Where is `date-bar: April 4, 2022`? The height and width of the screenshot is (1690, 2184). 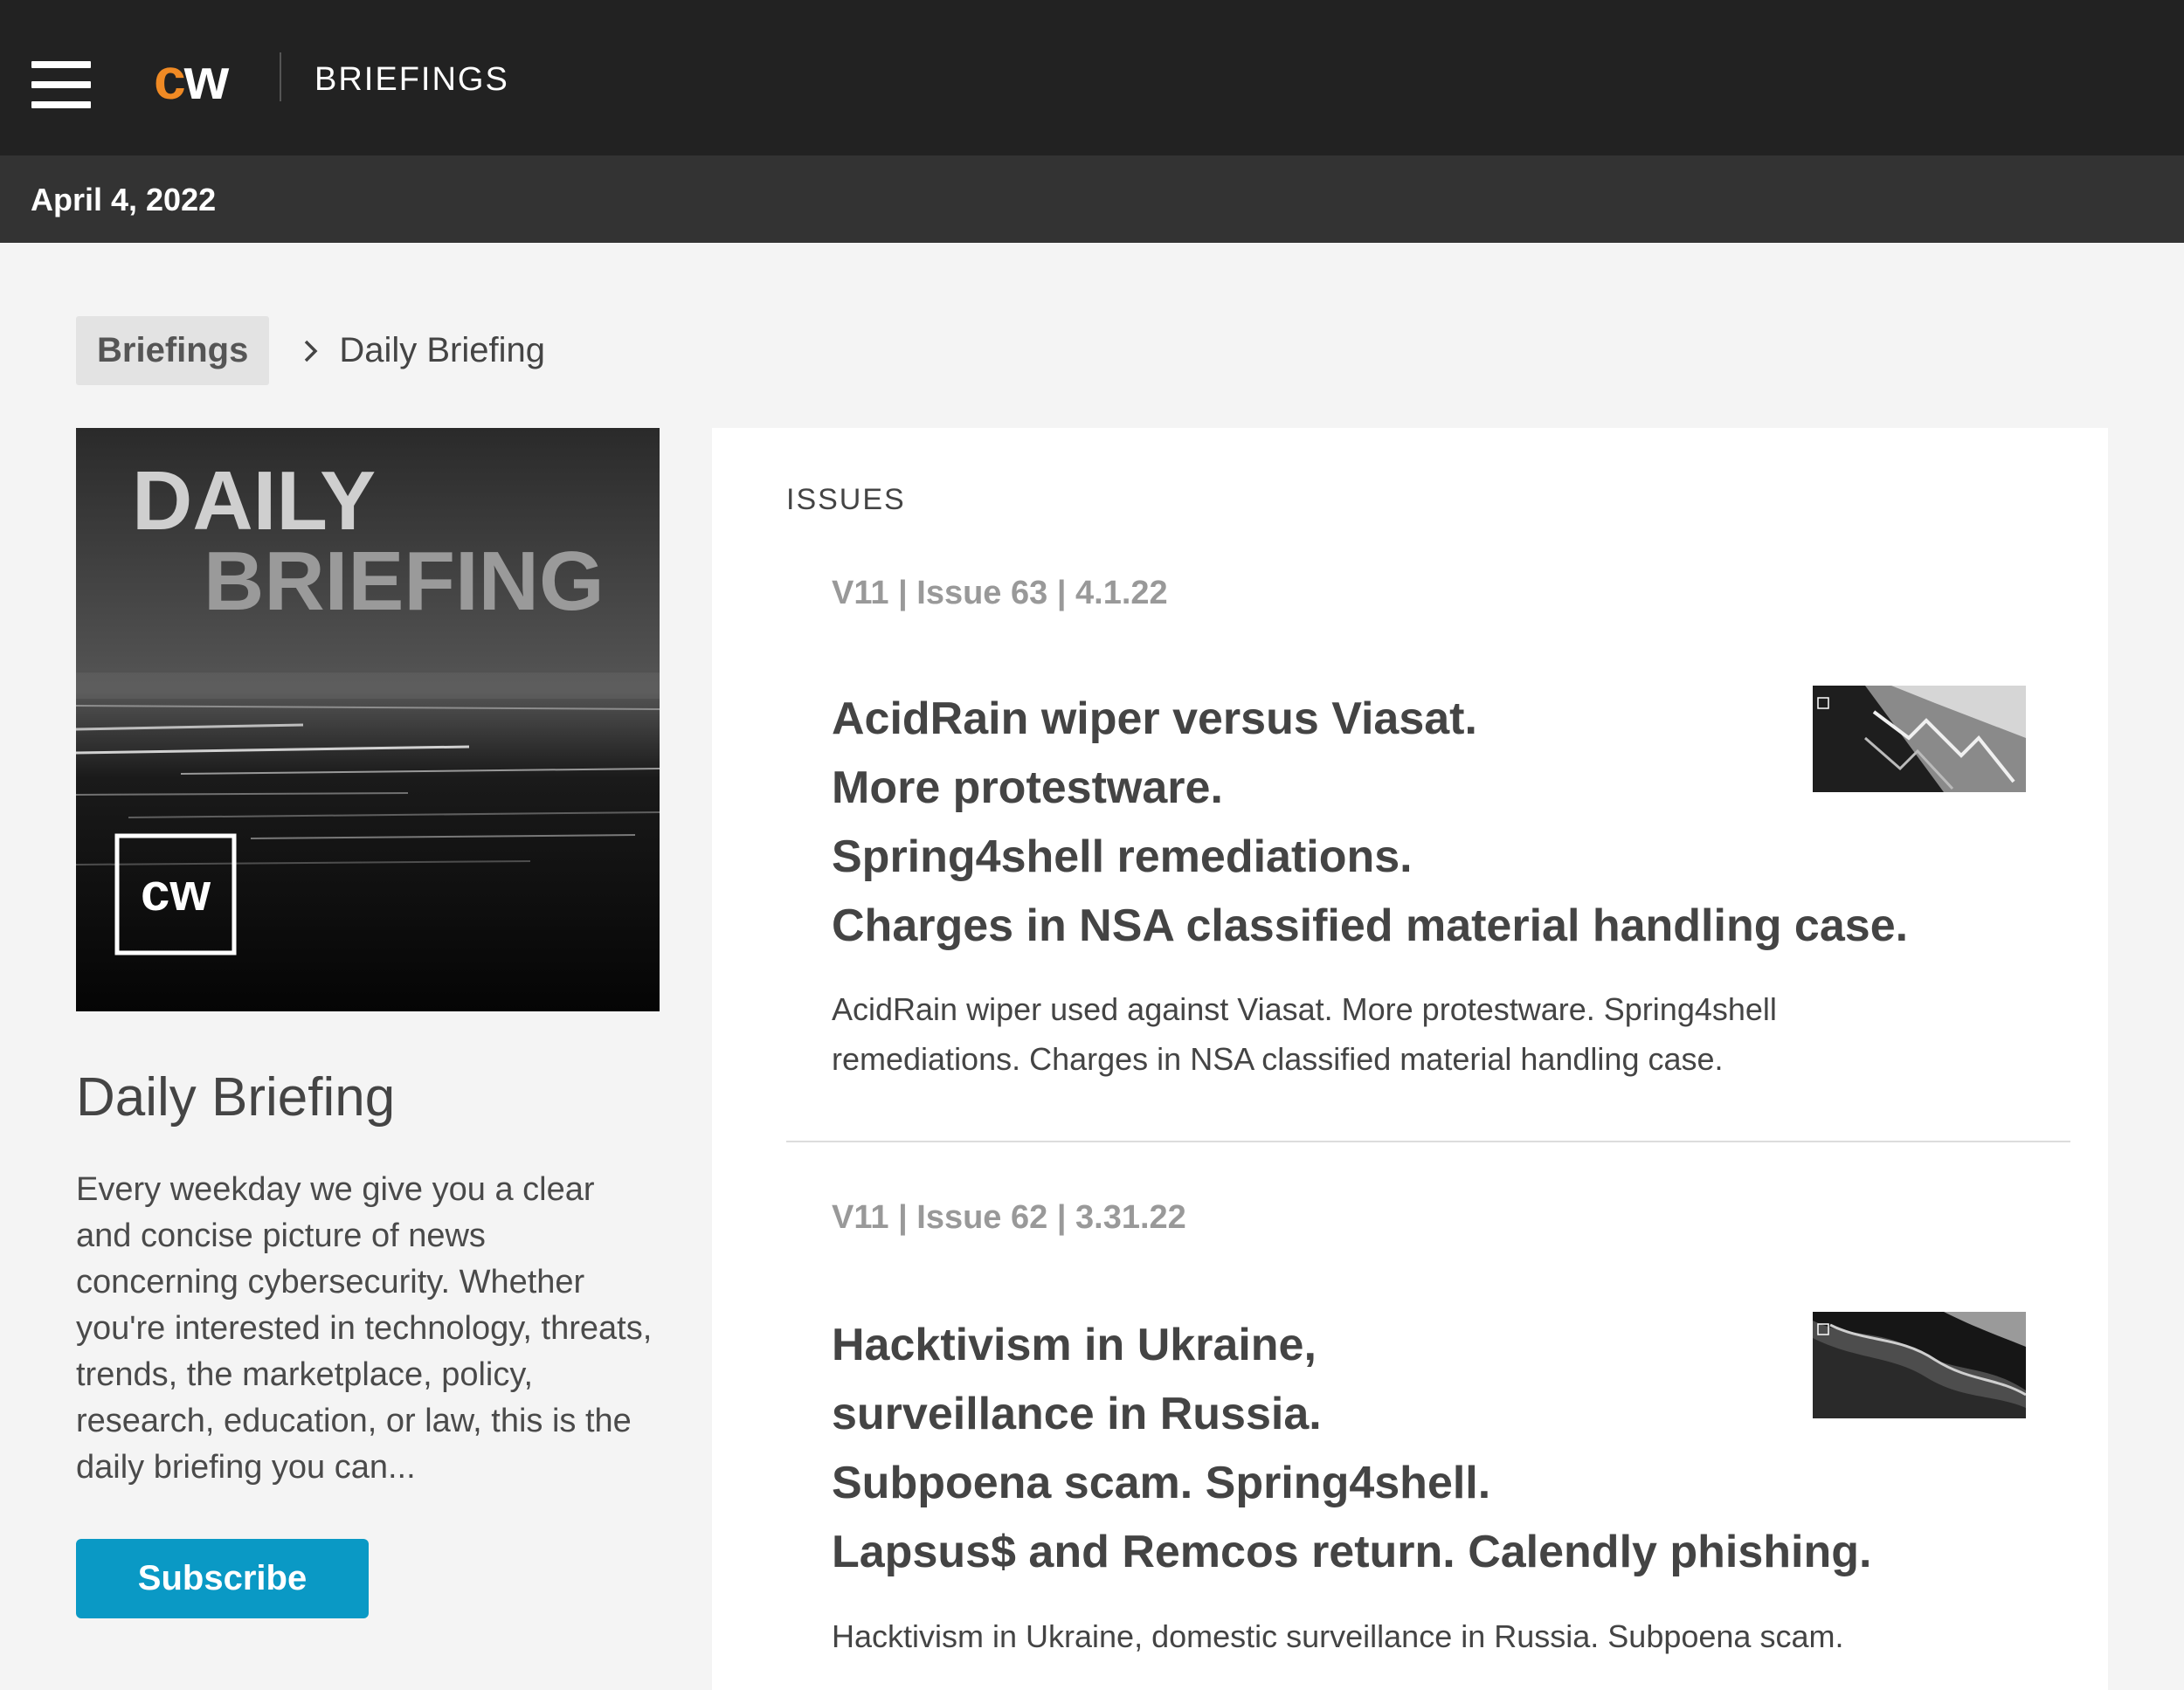
date-bar: April 4, 2022 is located at coordinates (1092, 199).